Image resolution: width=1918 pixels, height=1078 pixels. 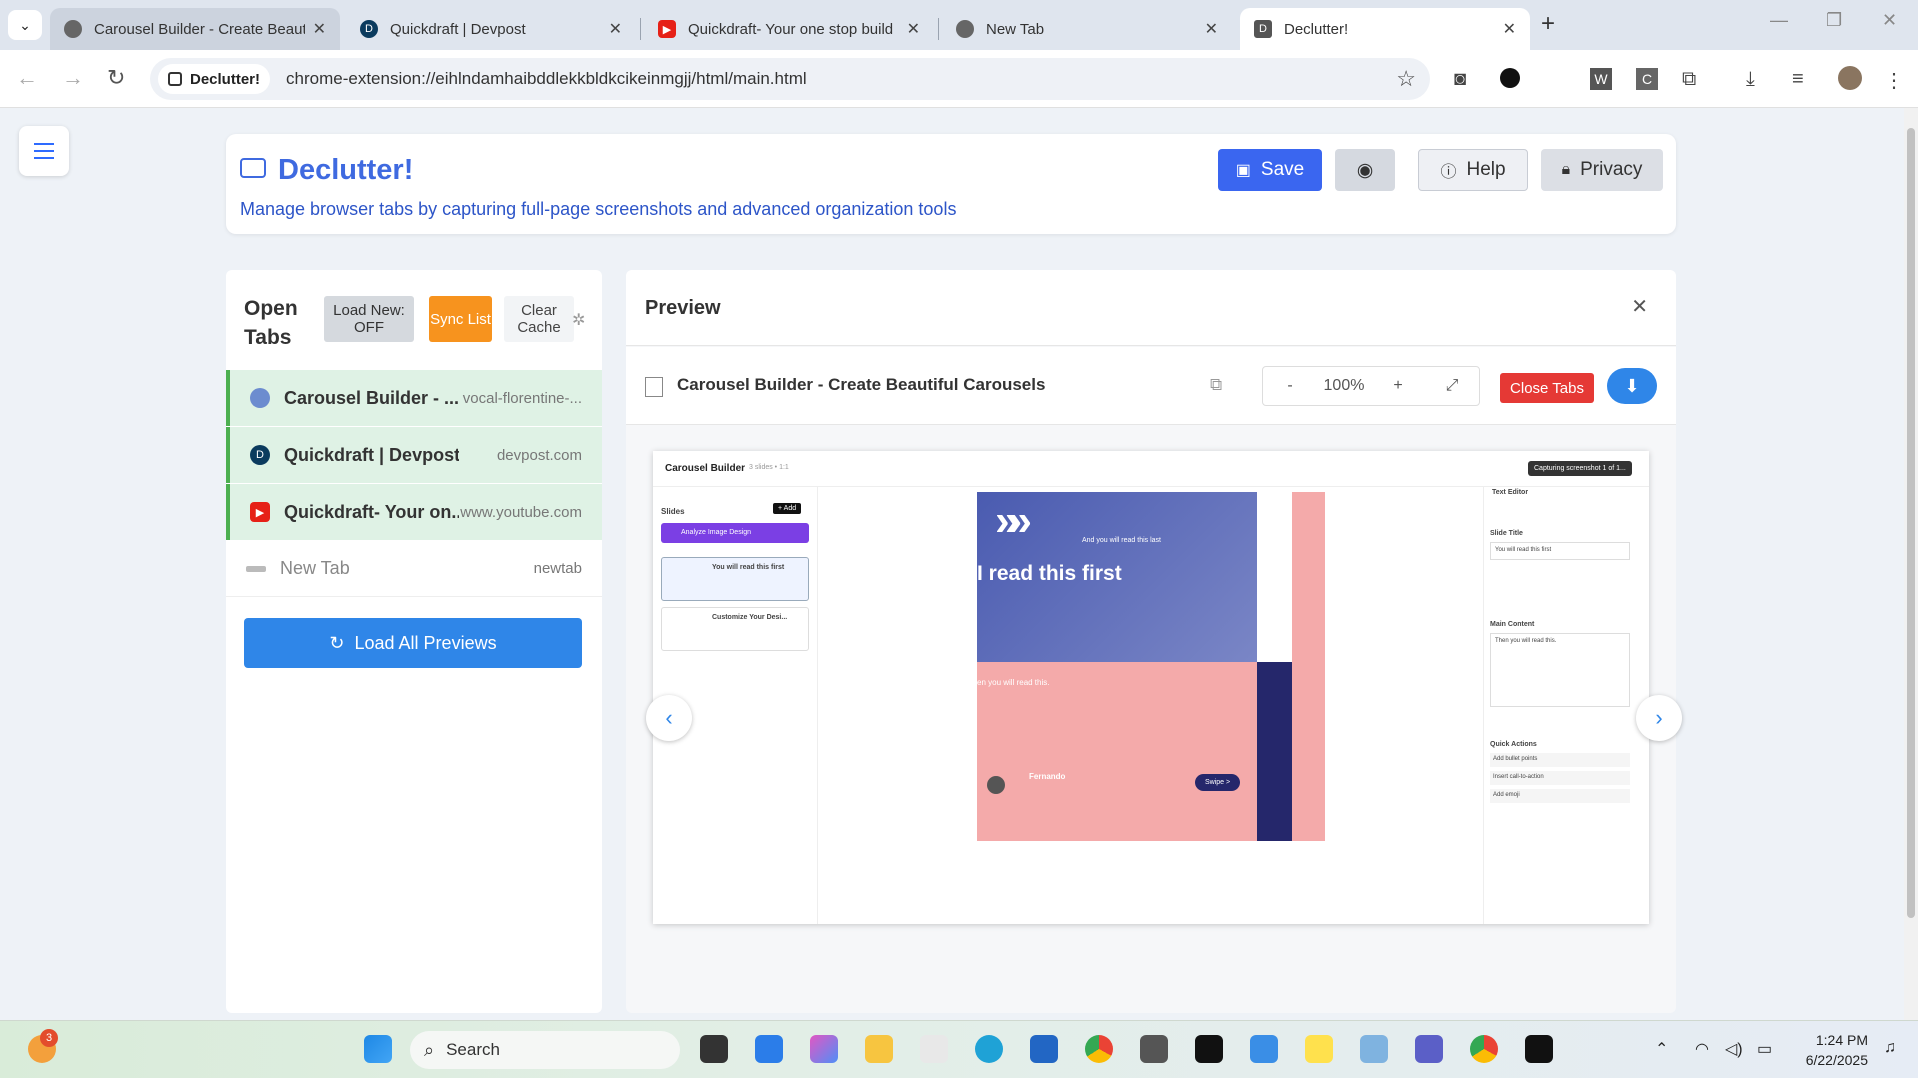 What do you see at coordinates (1044, 1049) in the screenshot?
I see `store-icon` at bounding box center [1044, 1049].